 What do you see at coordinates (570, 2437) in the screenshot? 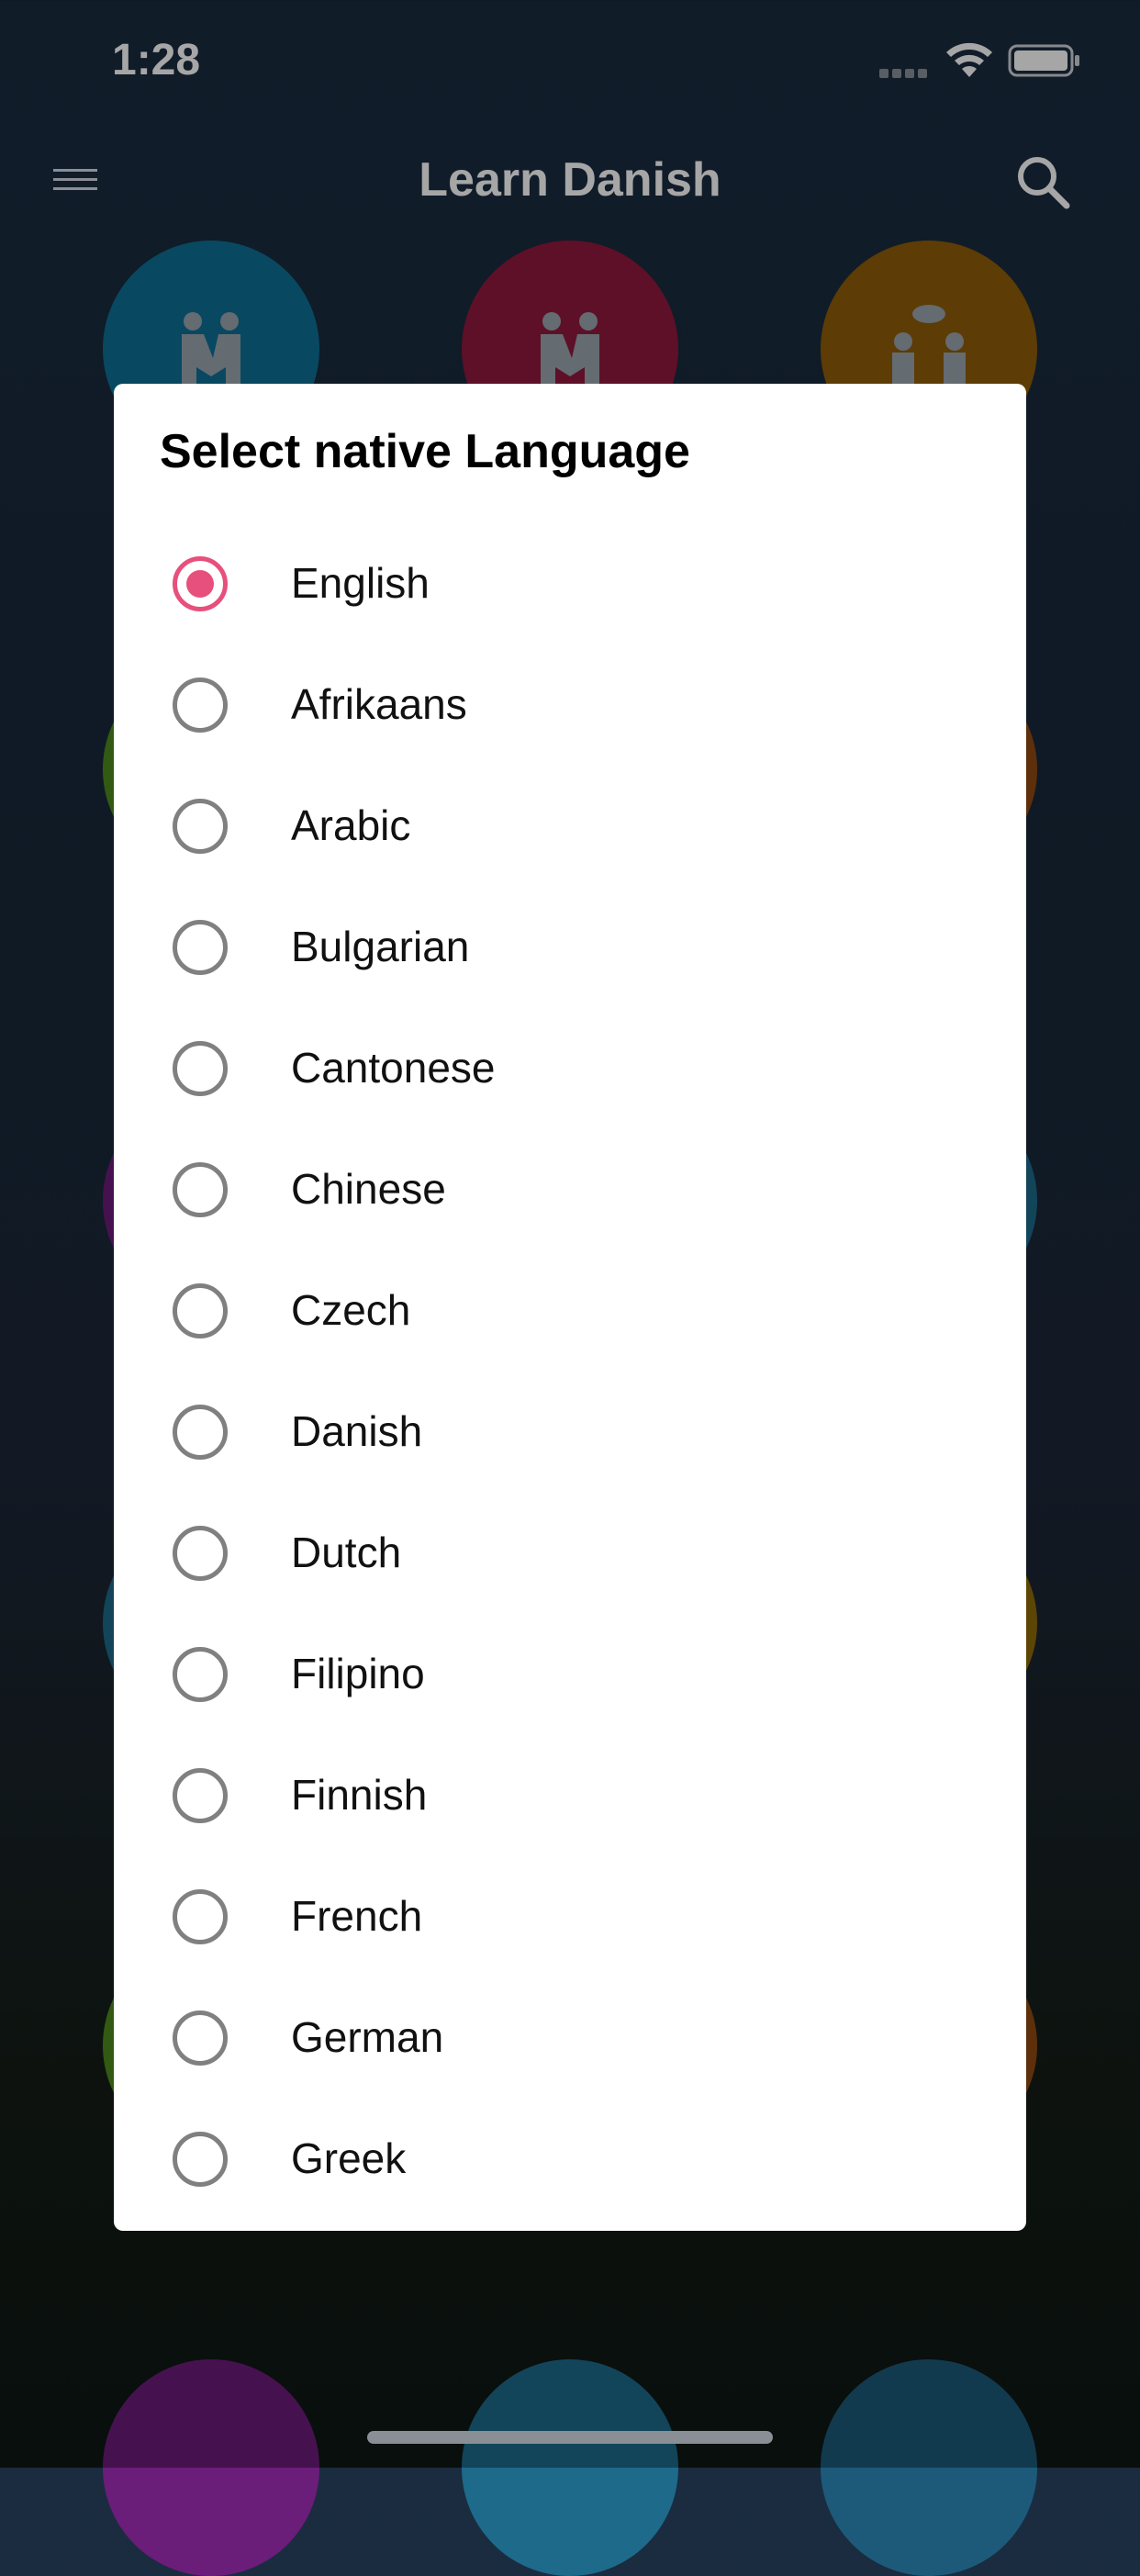
I see `home-indicator` at bounding box center [570, 2437].